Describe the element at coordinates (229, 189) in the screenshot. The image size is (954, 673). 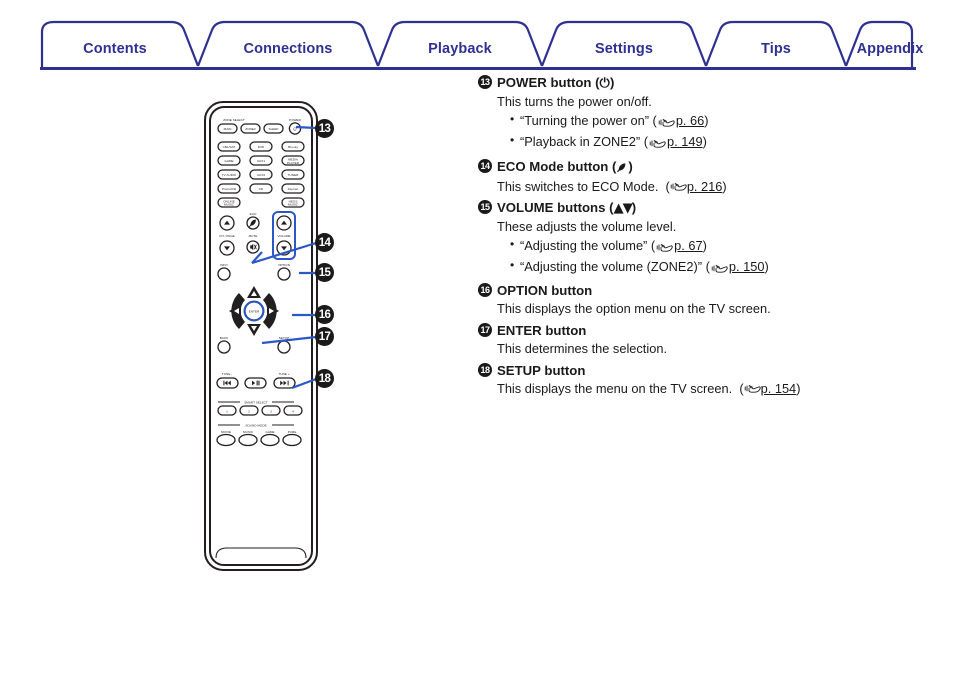
I see `svg-text: Pnono/CD` at that location.